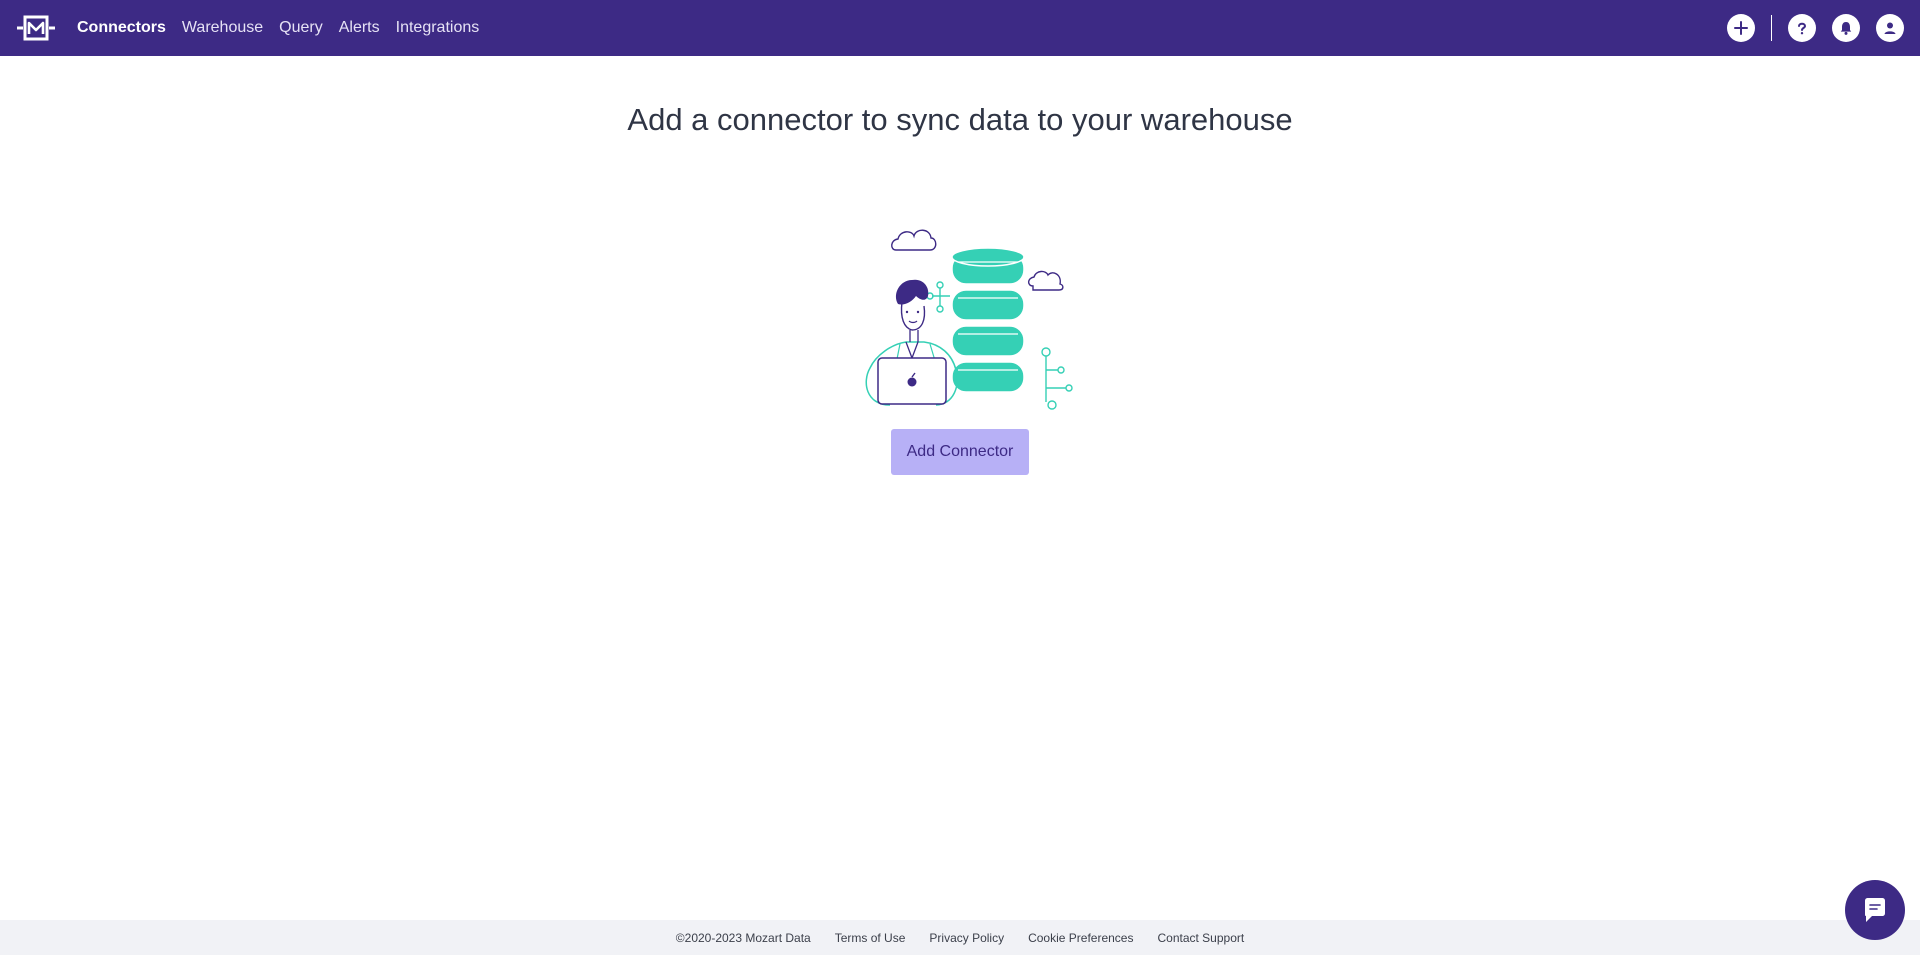  What do you see at coordinates (1823, 28) in the screenshot?
I see `nav-right-actions` at bounding box center [1823, 28].